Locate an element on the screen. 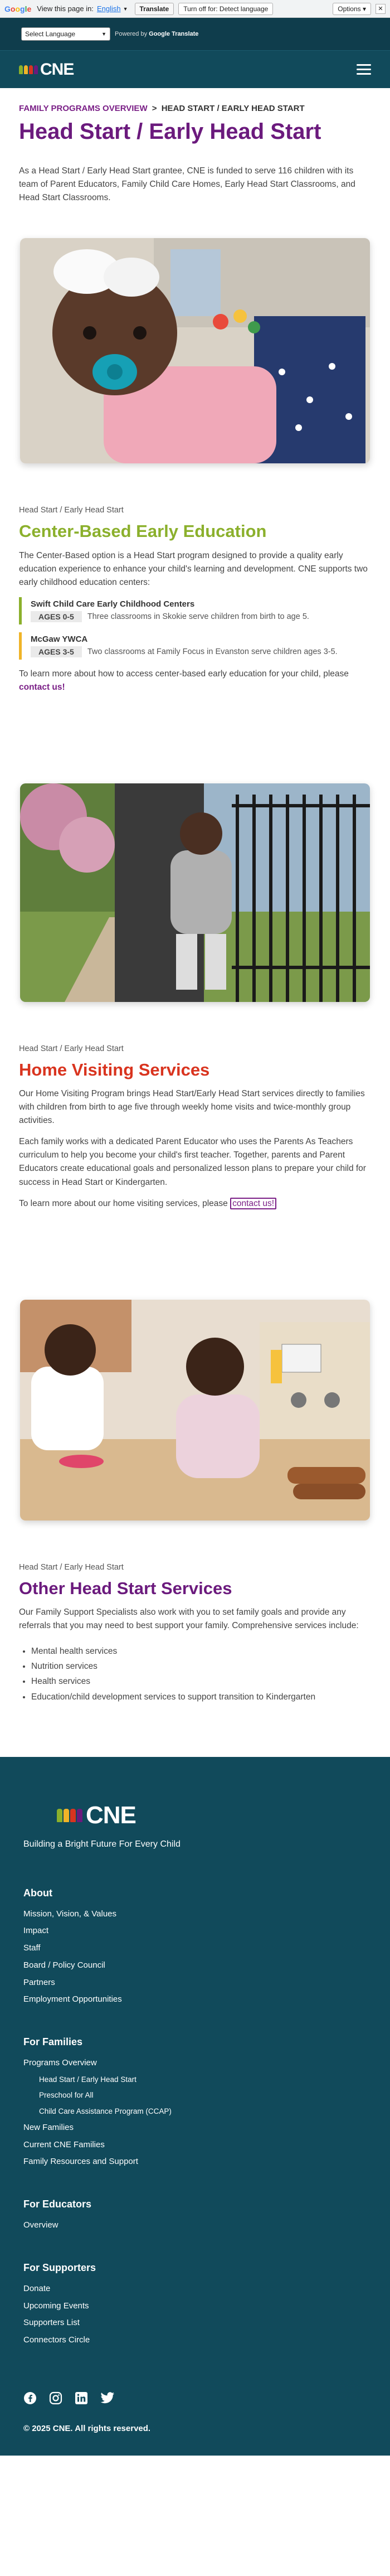 This screenshot has height=2576, width=390. footer-sublink: Child Care Assistance Program (CCAP) is located at coordinates (195, 2111).